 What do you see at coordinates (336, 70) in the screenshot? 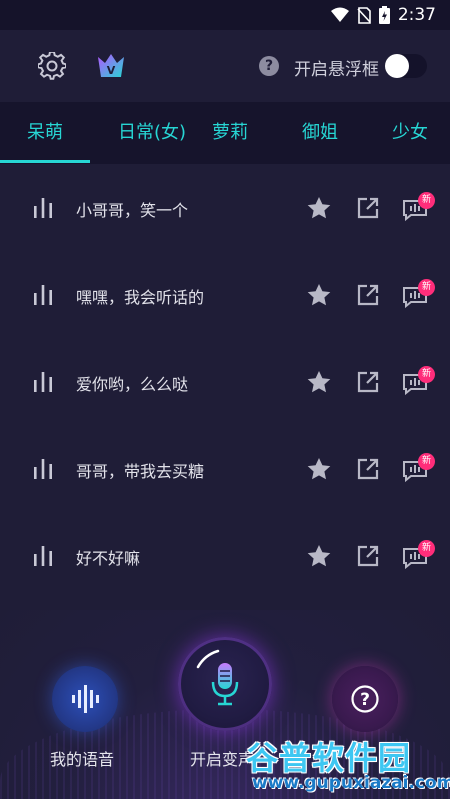
I see `float-window-label: 开启悬浮框` at bounding box center [336, 70].